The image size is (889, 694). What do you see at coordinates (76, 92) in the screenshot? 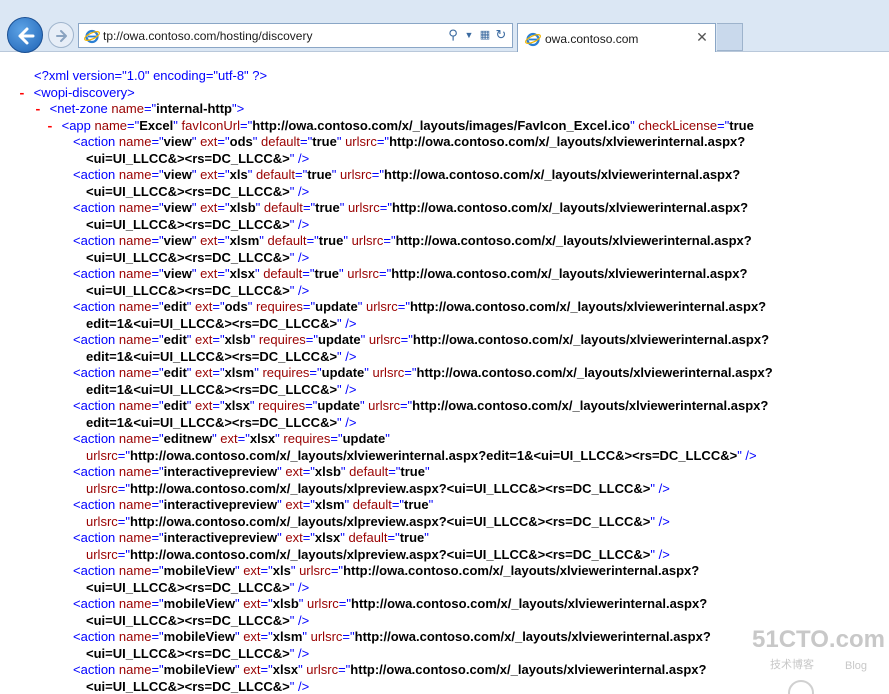
I see `xml-line: - <wopi-discovery>` at bounding box center [76, 92].